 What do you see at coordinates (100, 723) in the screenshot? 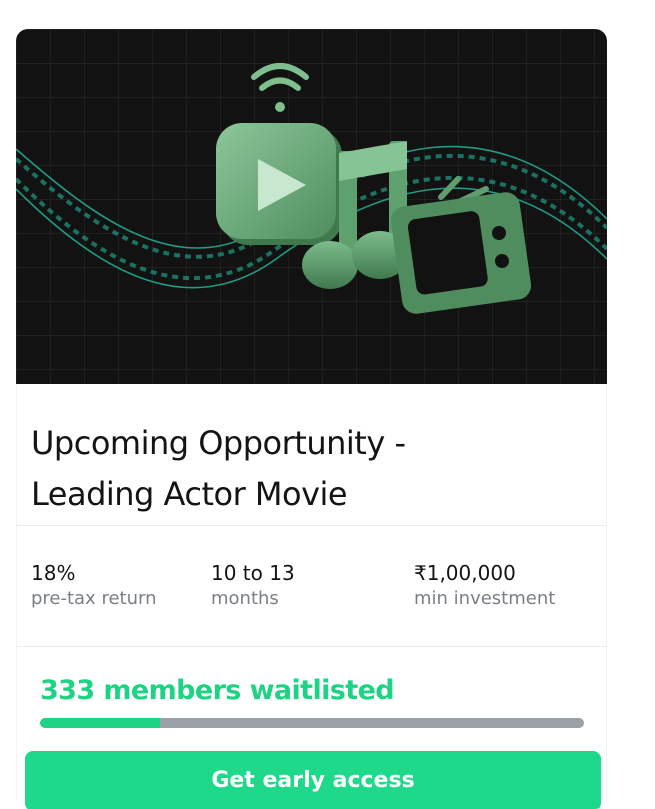
I see `waitlist-progress-fill` at bounding box center [100, 723].